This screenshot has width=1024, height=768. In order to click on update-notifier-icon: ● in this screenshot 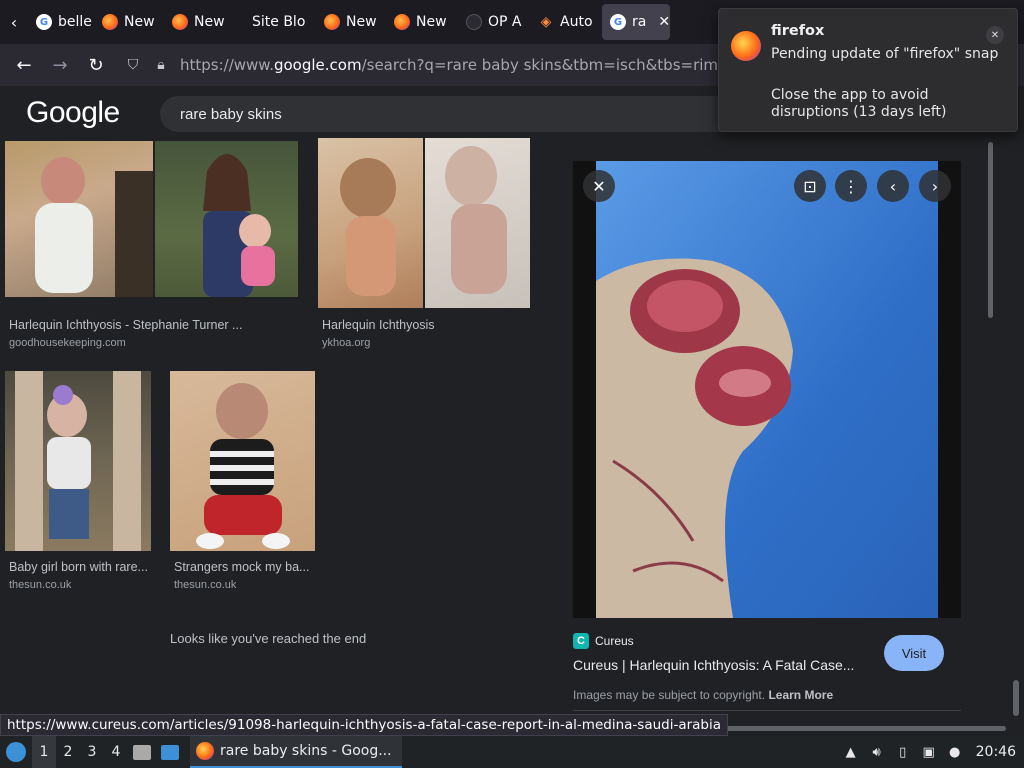, I will do `click(955, 752)`.